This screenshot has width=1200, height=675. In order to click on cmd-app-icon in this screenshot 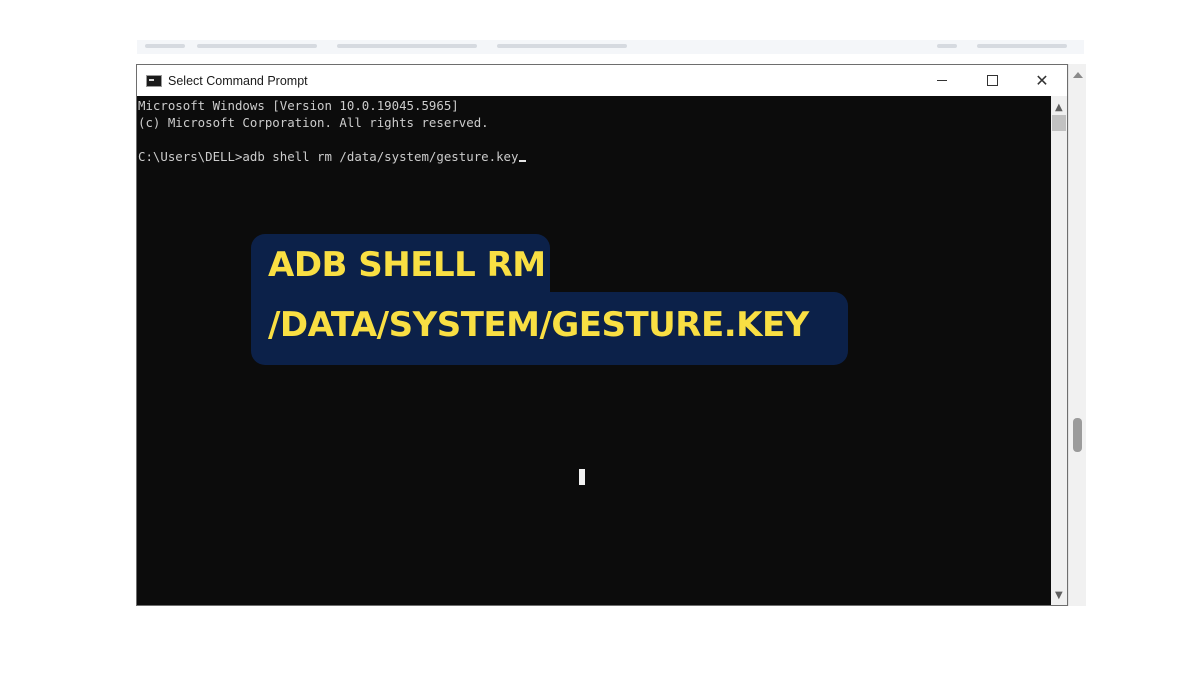, I will do `click(154, 80)`.